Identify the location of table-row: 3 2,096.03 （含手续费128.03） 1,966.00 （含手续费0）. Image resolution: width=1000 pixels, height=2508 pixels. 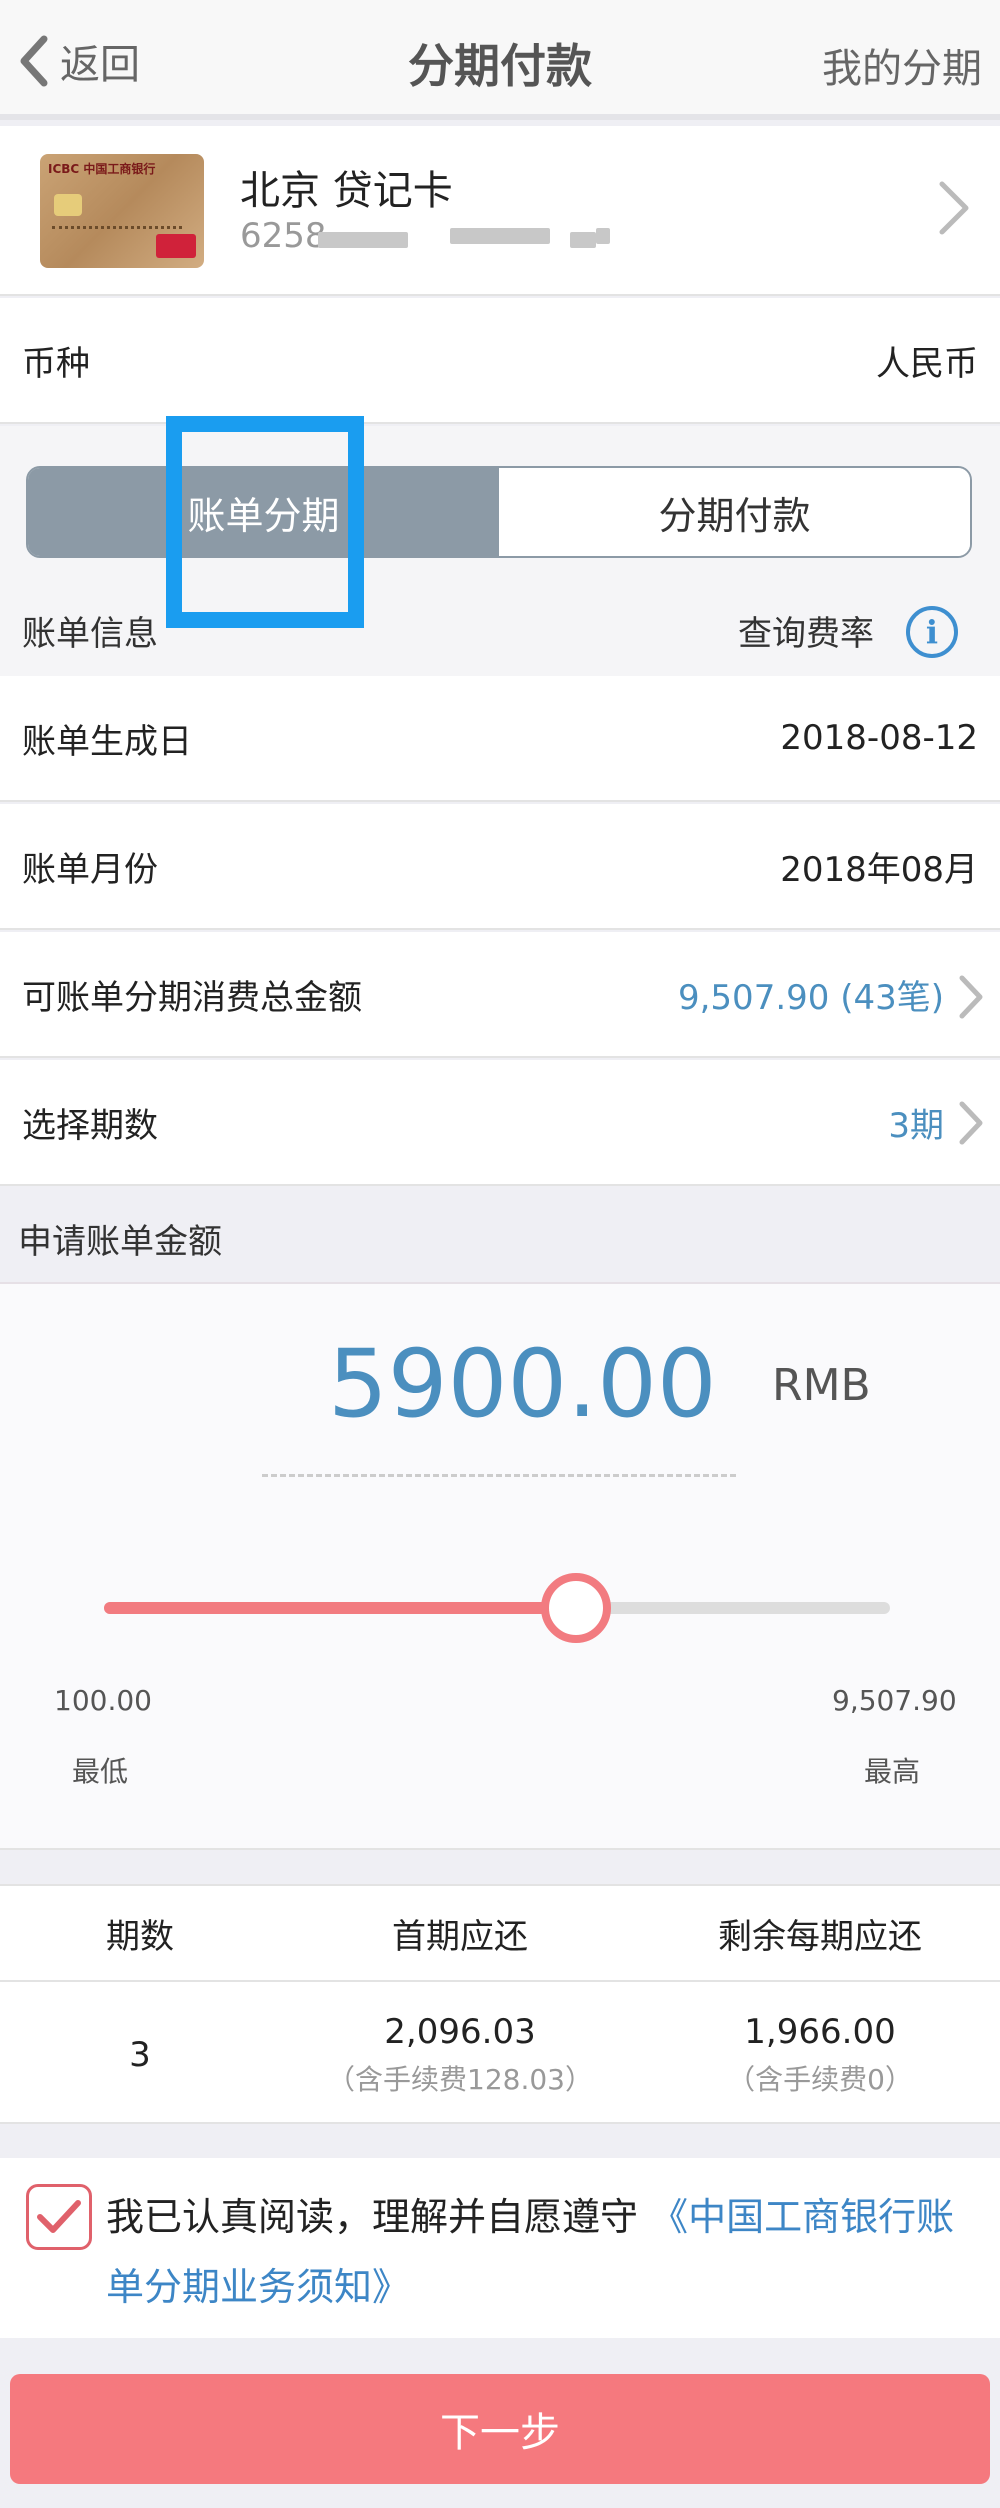
(500, 2055).